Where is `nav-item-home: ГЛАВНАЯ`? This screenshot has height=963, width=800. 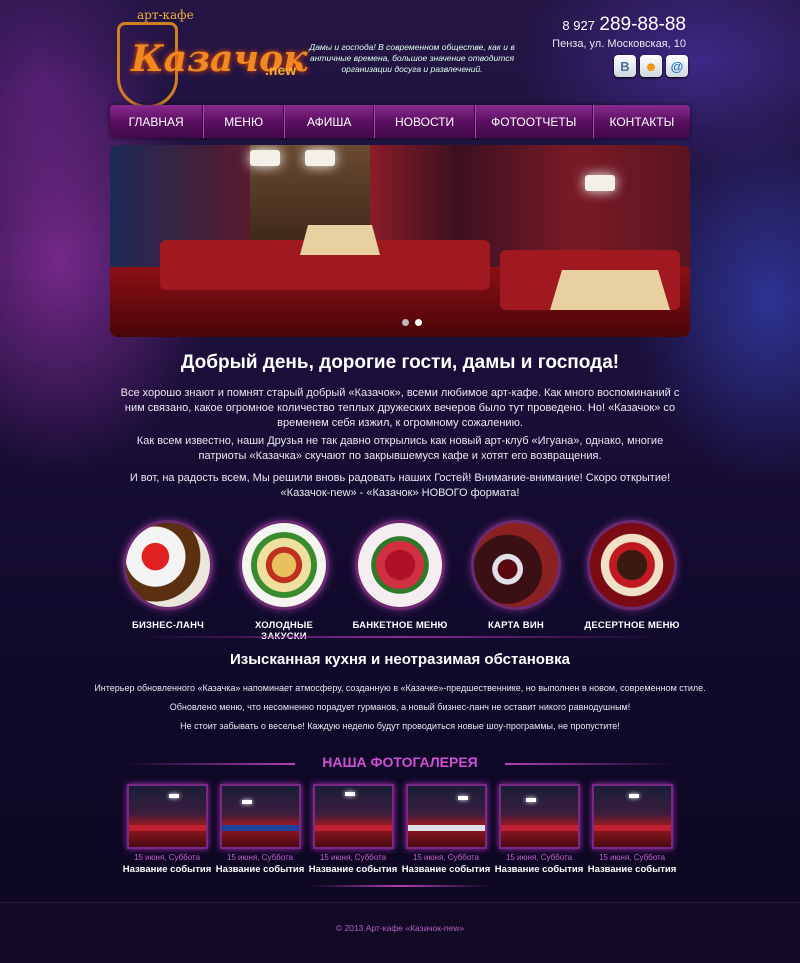
nav-item-home: ГЛАВНАЯ is located at coordinates (157, 121).